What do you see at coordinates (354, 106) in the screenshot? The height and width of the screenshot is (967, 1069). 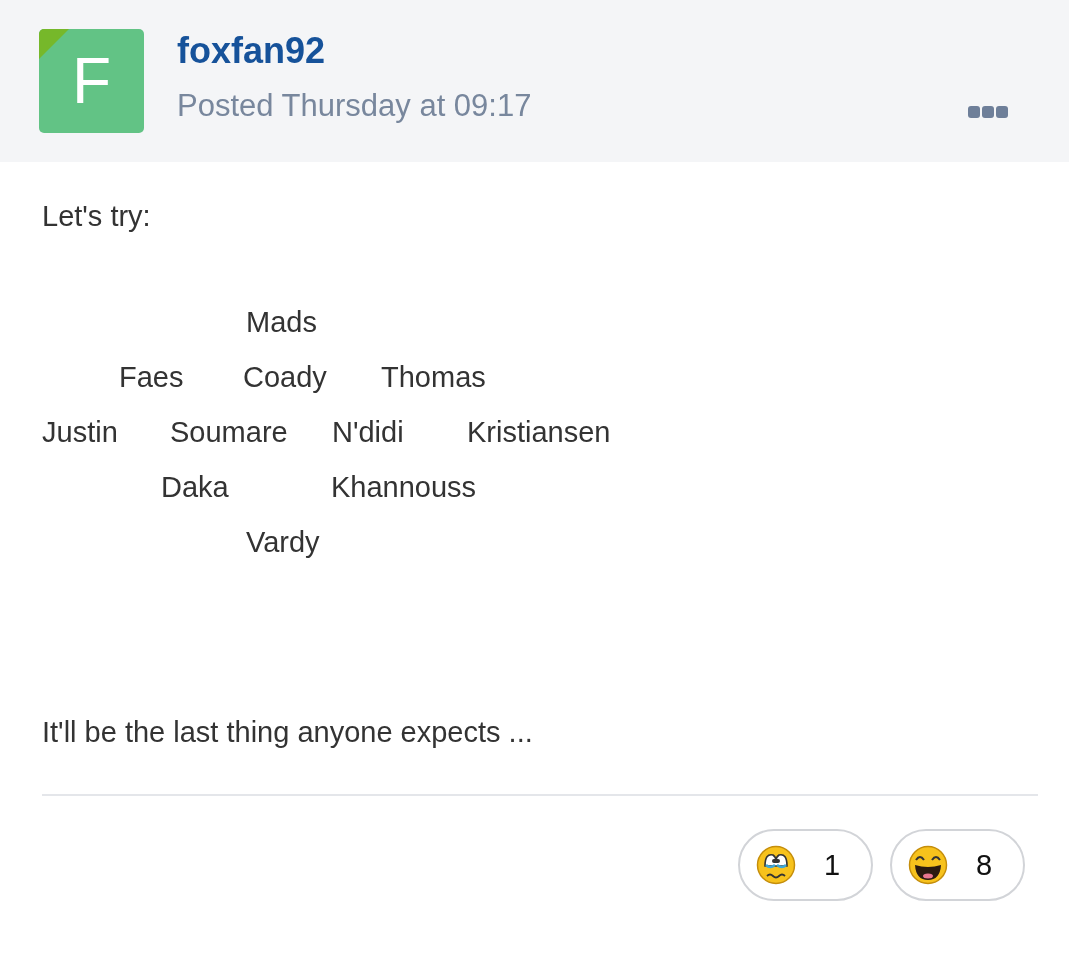 I see `post-date: Posted Thursday at 09:17` at bounding box center [354, 106].